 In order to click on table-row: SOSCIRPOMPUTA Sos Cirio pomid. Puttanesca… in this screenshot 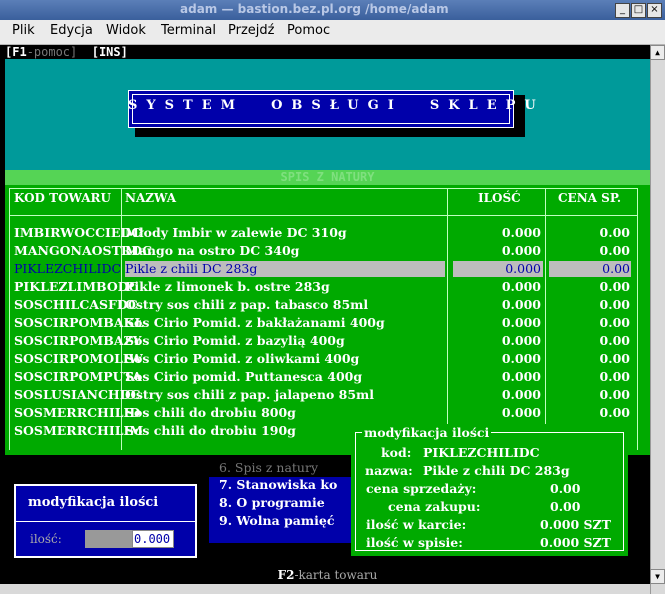, I will do `click(325, 377)`.